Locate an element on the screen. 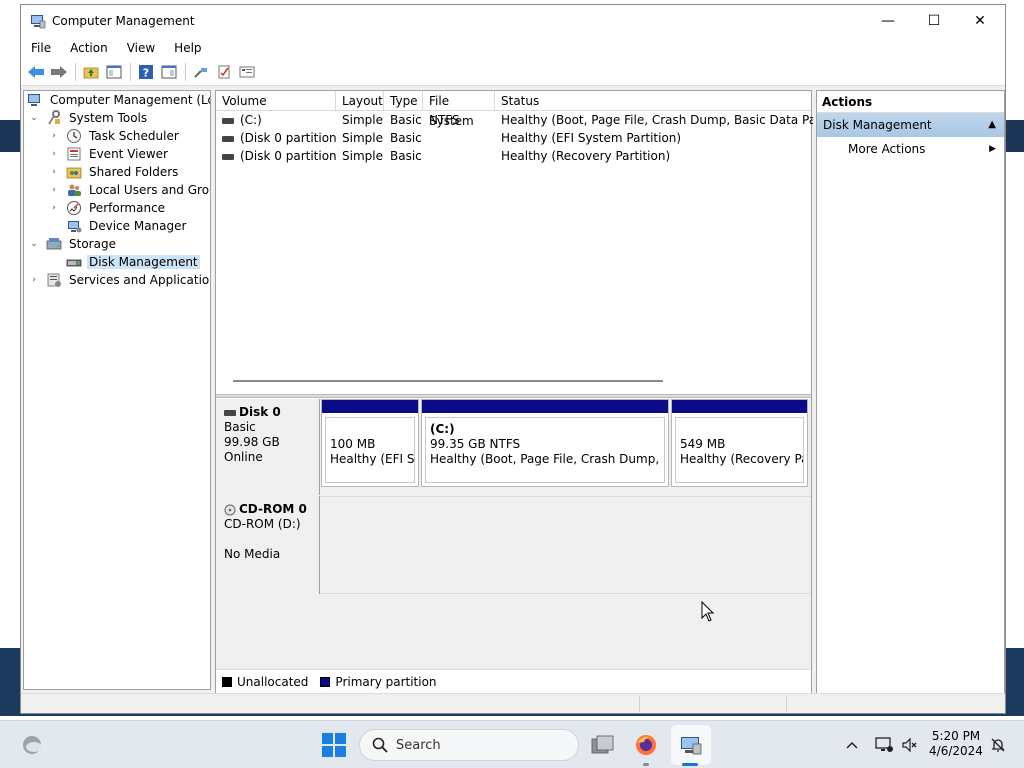 The image size is (1024, 768). tree-item-device-manager: Device Manager is located at coordinates (118, 226).